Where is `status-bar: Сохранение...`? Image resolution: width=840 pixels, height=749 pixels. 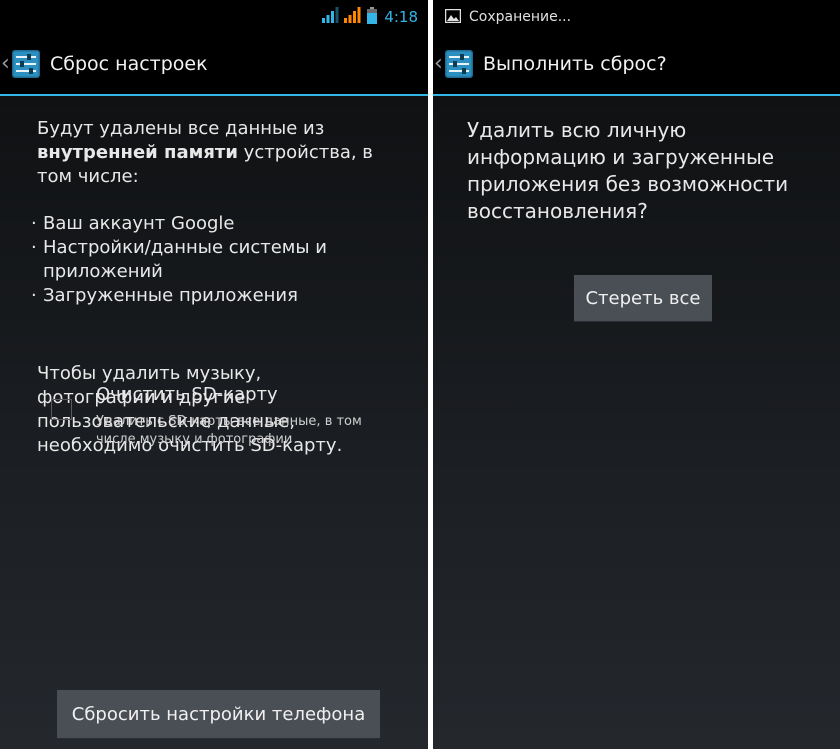 status-bar: Сохранение... is located at coordinates (636, 17).